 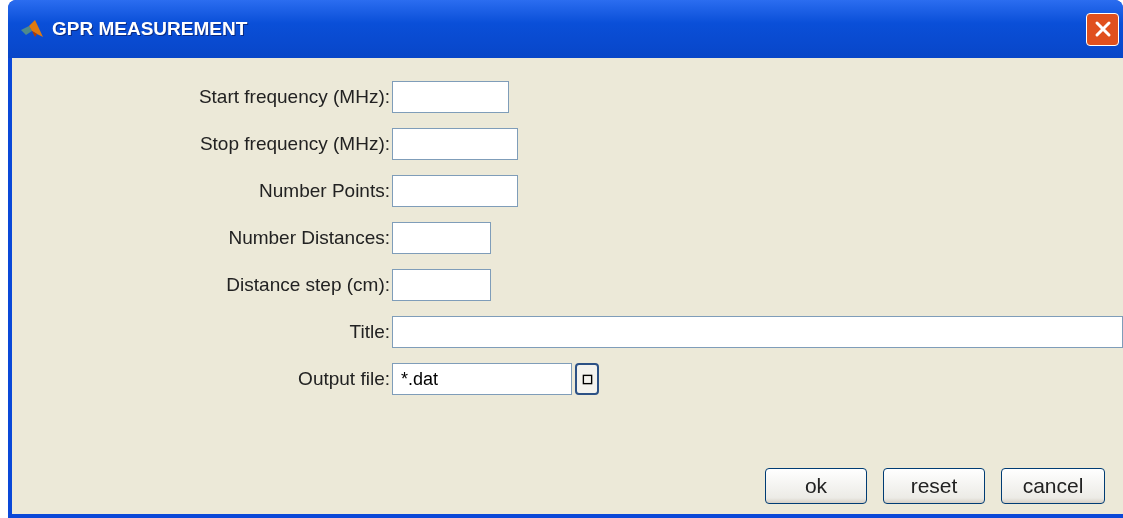 I want to click on field-label: Number Distances:, so click(x=308, y=238).